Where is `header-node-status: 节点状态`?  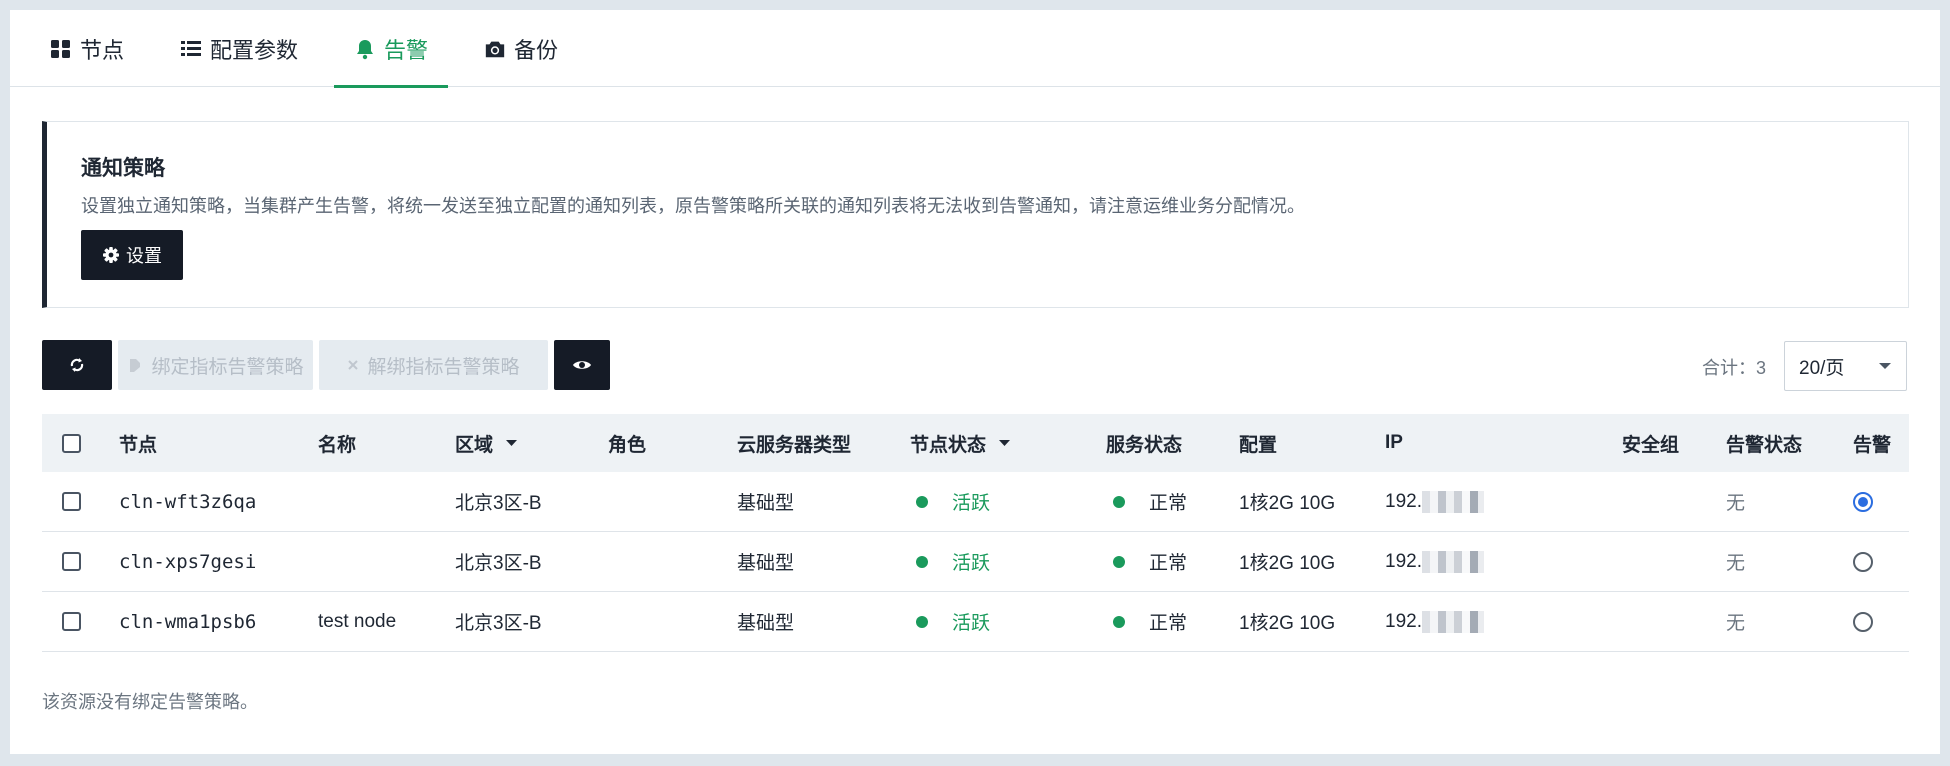 header-node-status: 节点状态 is located at coordinates (960, 443).